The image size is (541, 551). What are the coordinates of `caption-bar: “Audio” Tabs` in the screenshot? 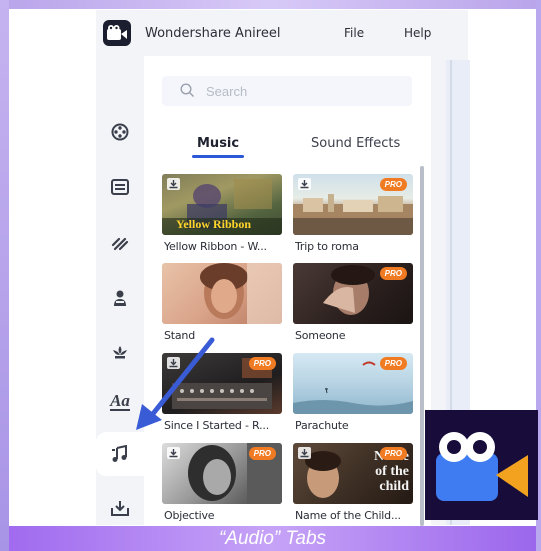 It's located at (272, 538).